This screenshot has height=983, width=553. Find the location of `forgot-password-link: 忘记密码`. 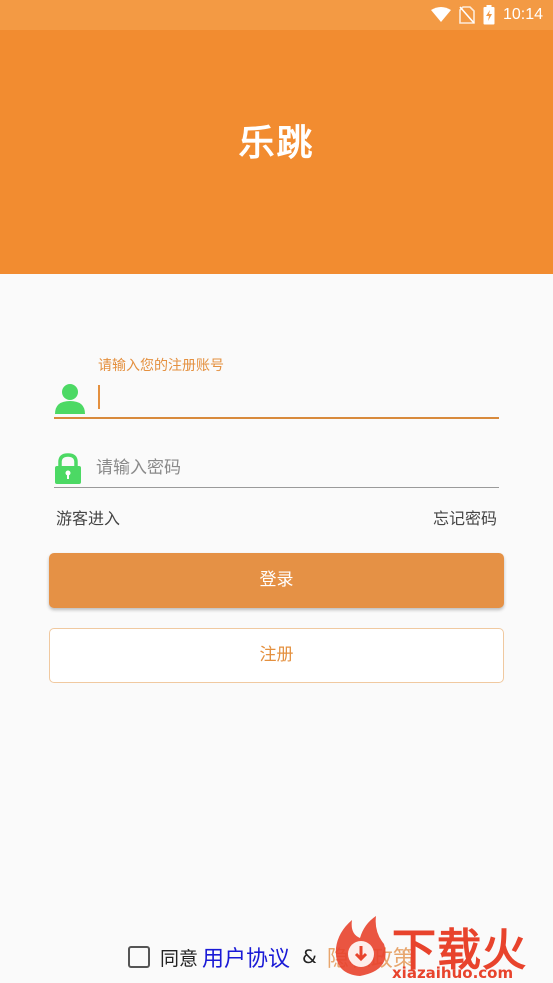

forgot-password-link: 忘记密码 is located at coordinates (465, 517).